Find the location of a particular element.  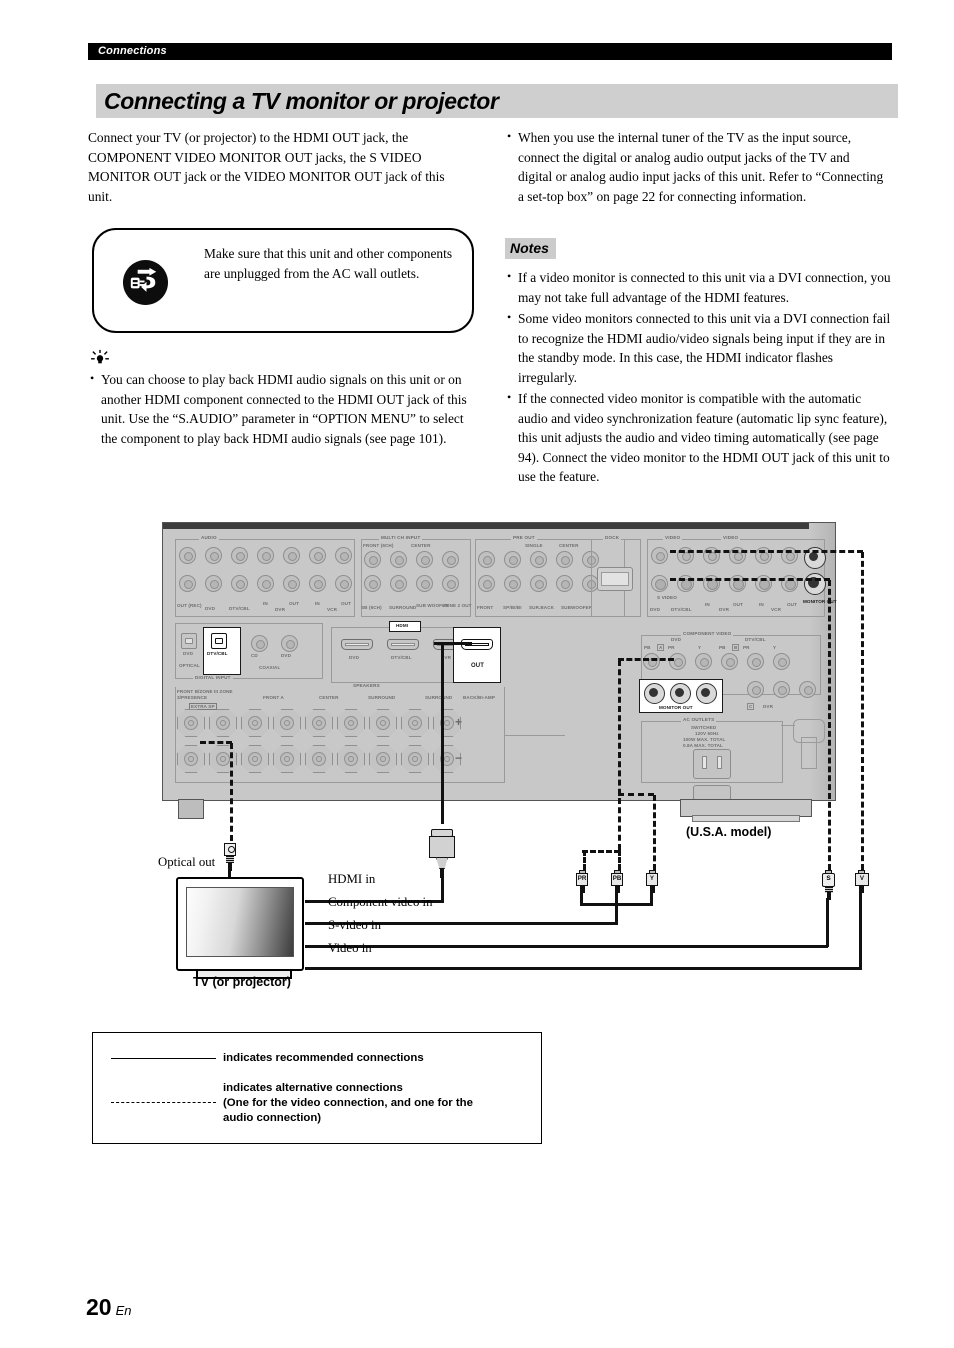

hdmi-out-label: OUT is located at coordinates (477, 666).